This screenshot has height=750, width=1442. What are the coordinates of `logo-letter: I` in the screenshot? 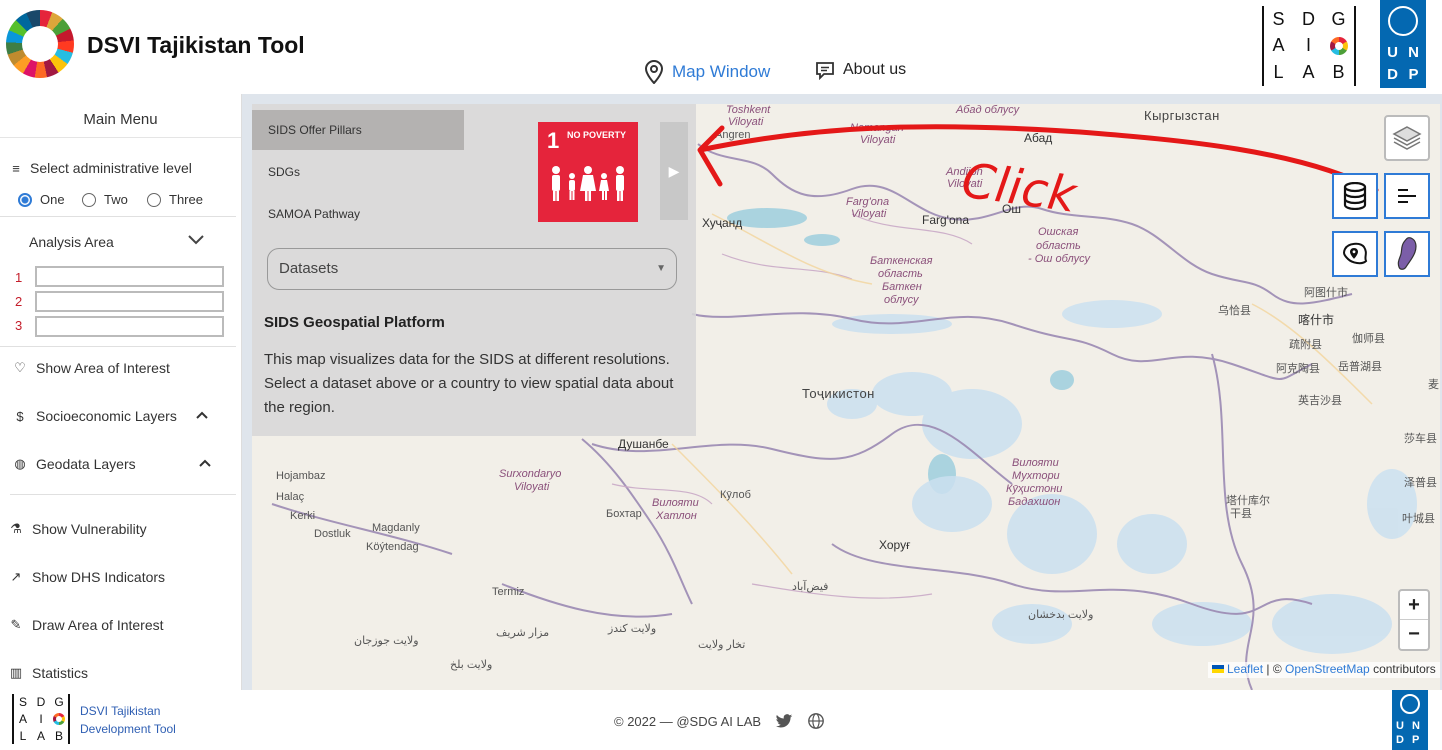 It's located at (41, 718).